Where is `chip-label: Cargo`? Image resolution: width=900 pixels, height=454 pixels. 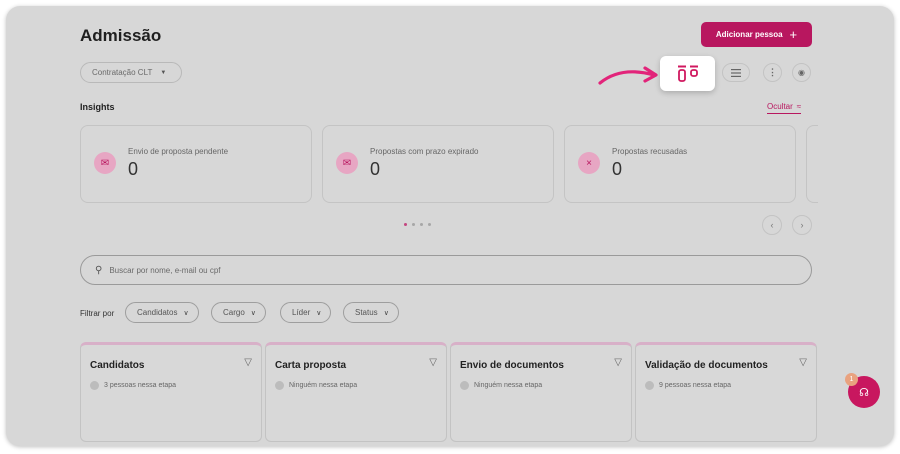 chip-label: Cargo is located at coordinates (234, 312).